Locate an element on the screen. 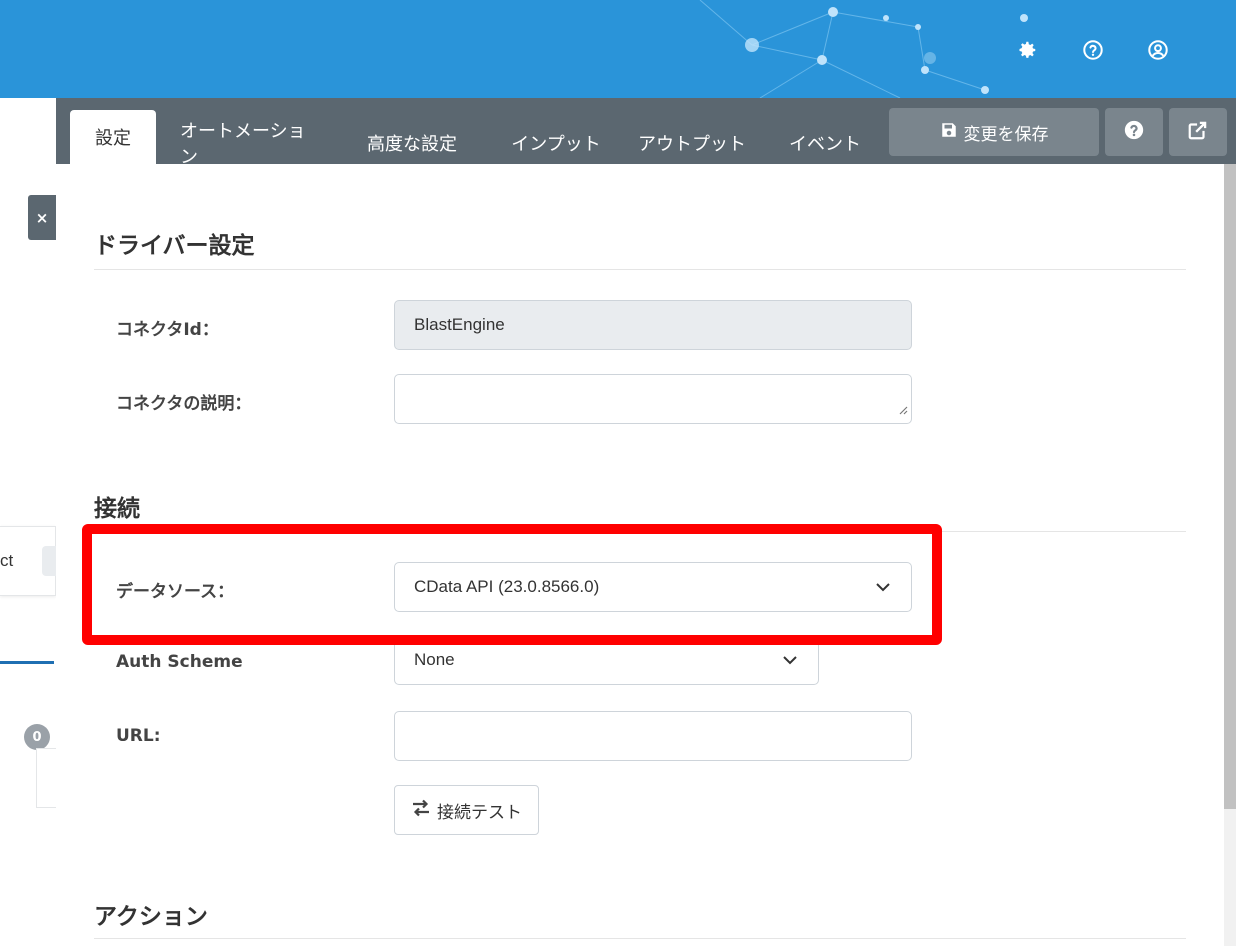 This screenshot has height=946, width=1236. app-header is located at coordinates (618, 49).